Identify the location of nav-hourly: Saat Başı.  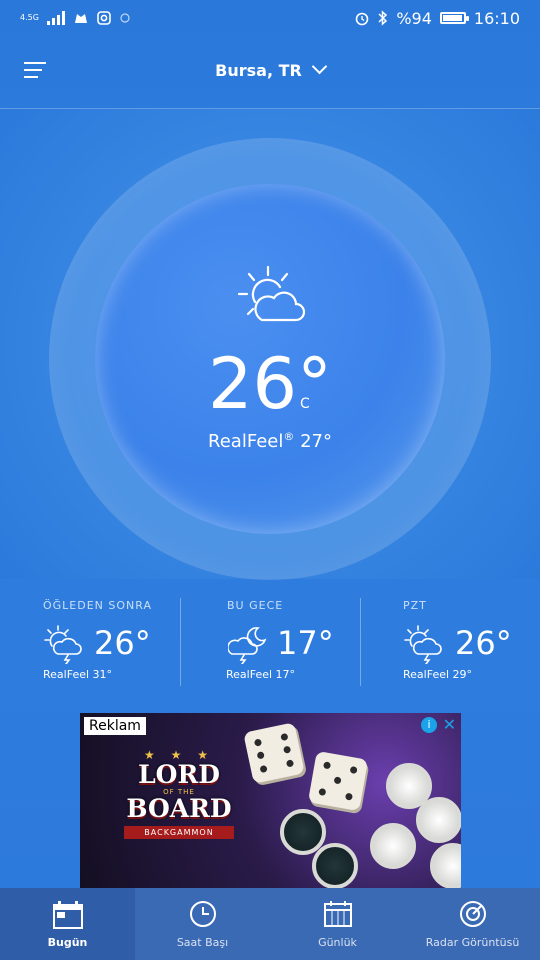
(202, 924).